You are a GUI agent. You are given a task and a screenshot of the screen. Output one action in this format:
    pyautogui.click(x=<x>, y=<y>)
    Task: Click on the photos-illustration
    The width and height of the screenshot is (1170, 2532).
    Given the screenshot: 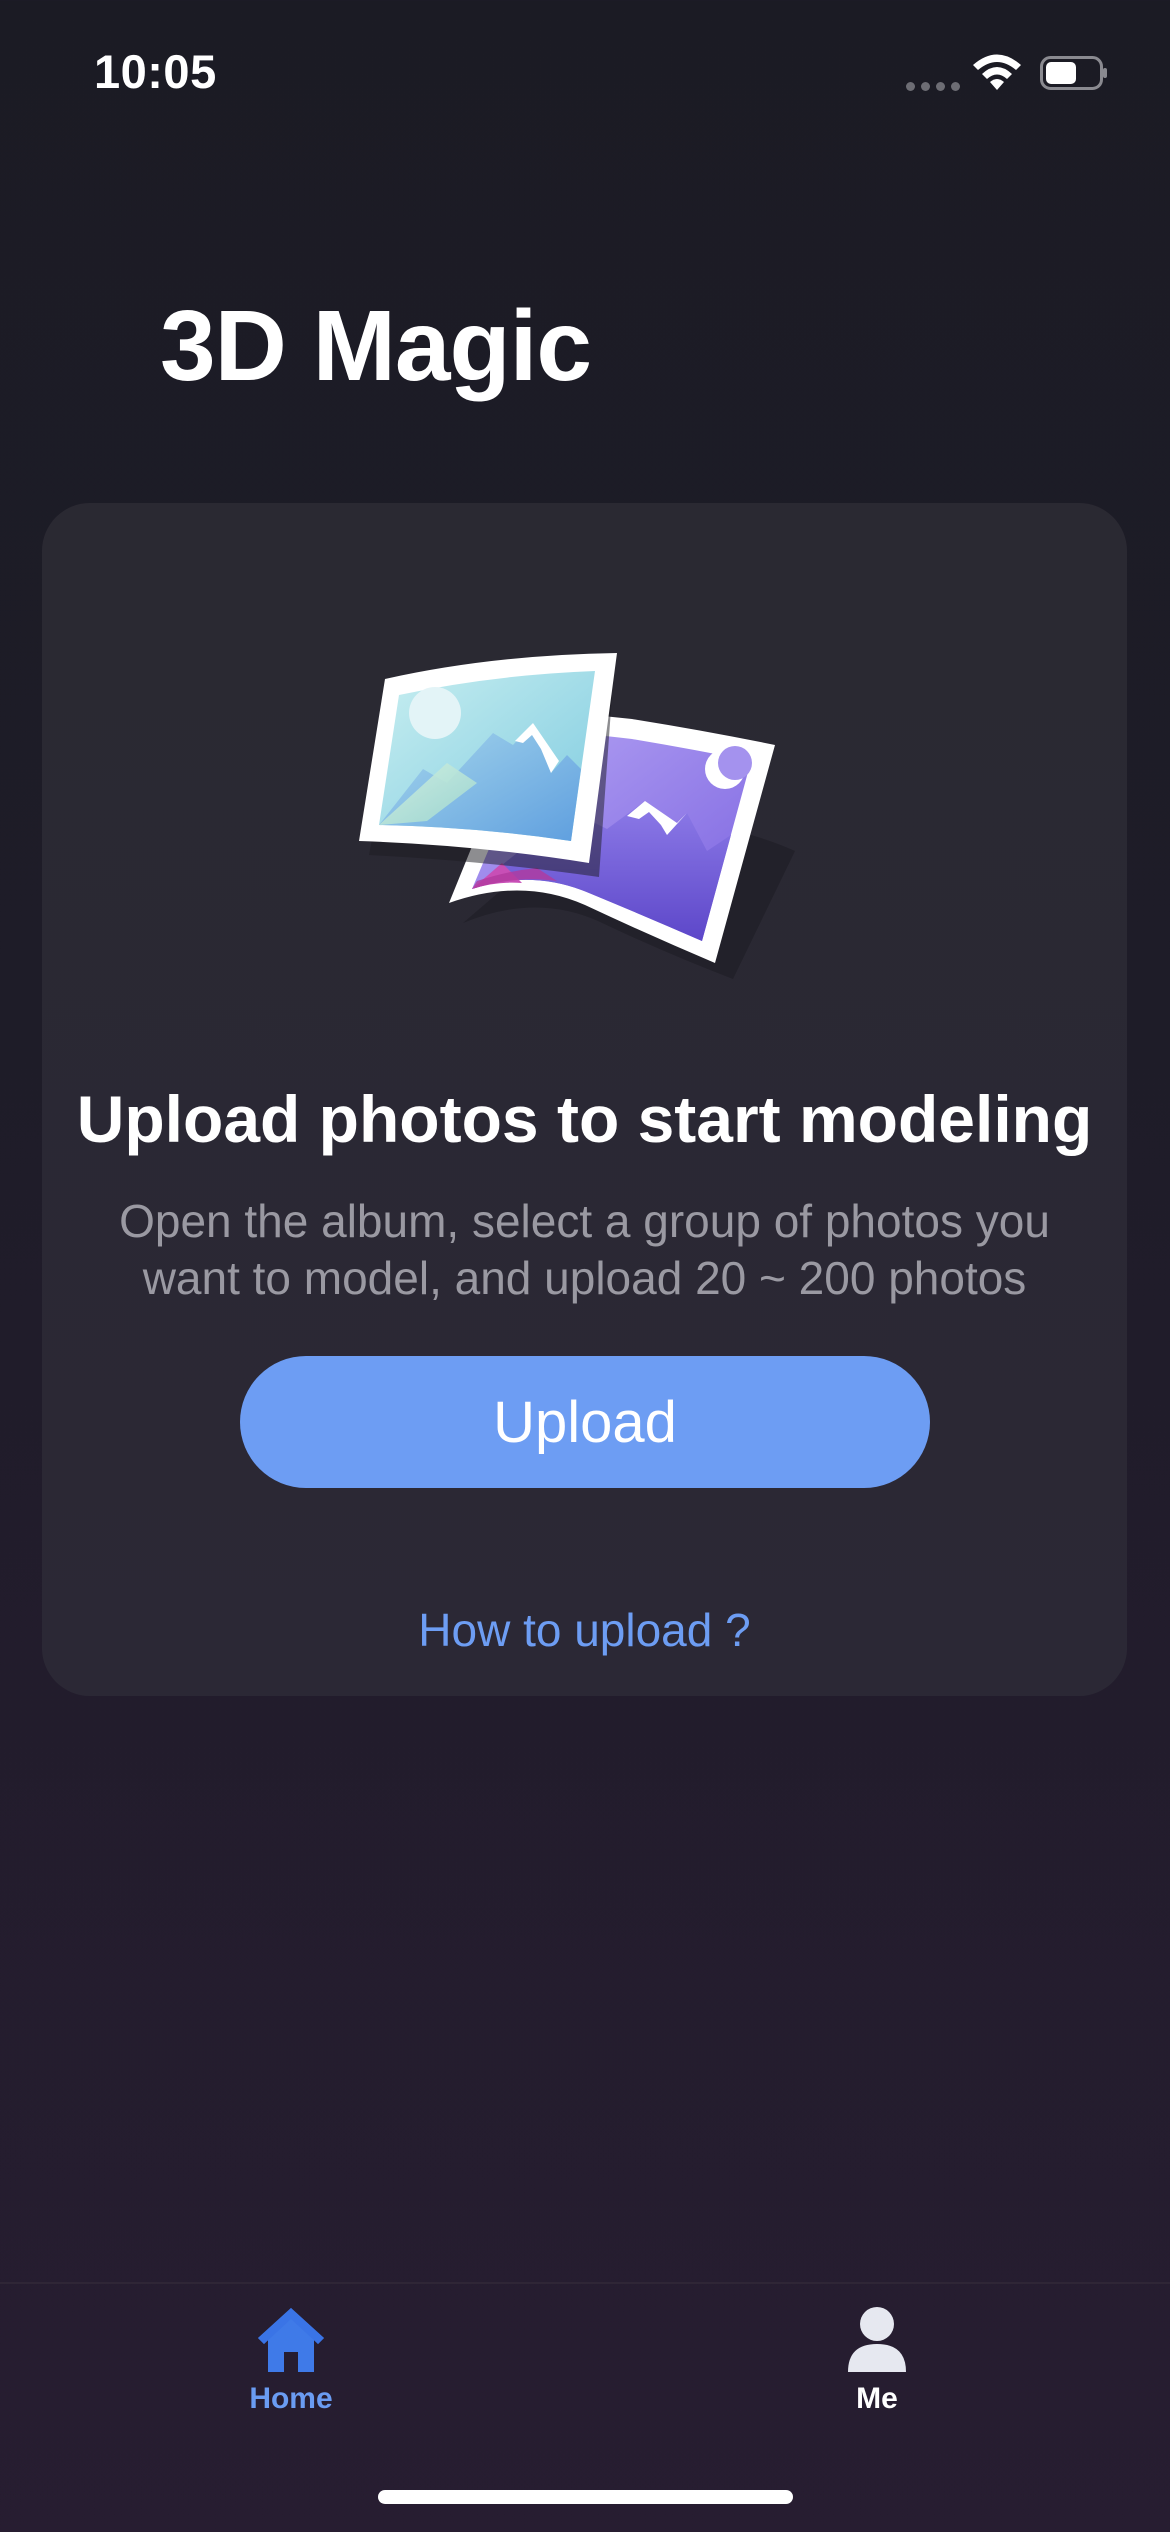 What is the action you would take?
    pyautogui.click(x=577, y=816)
    